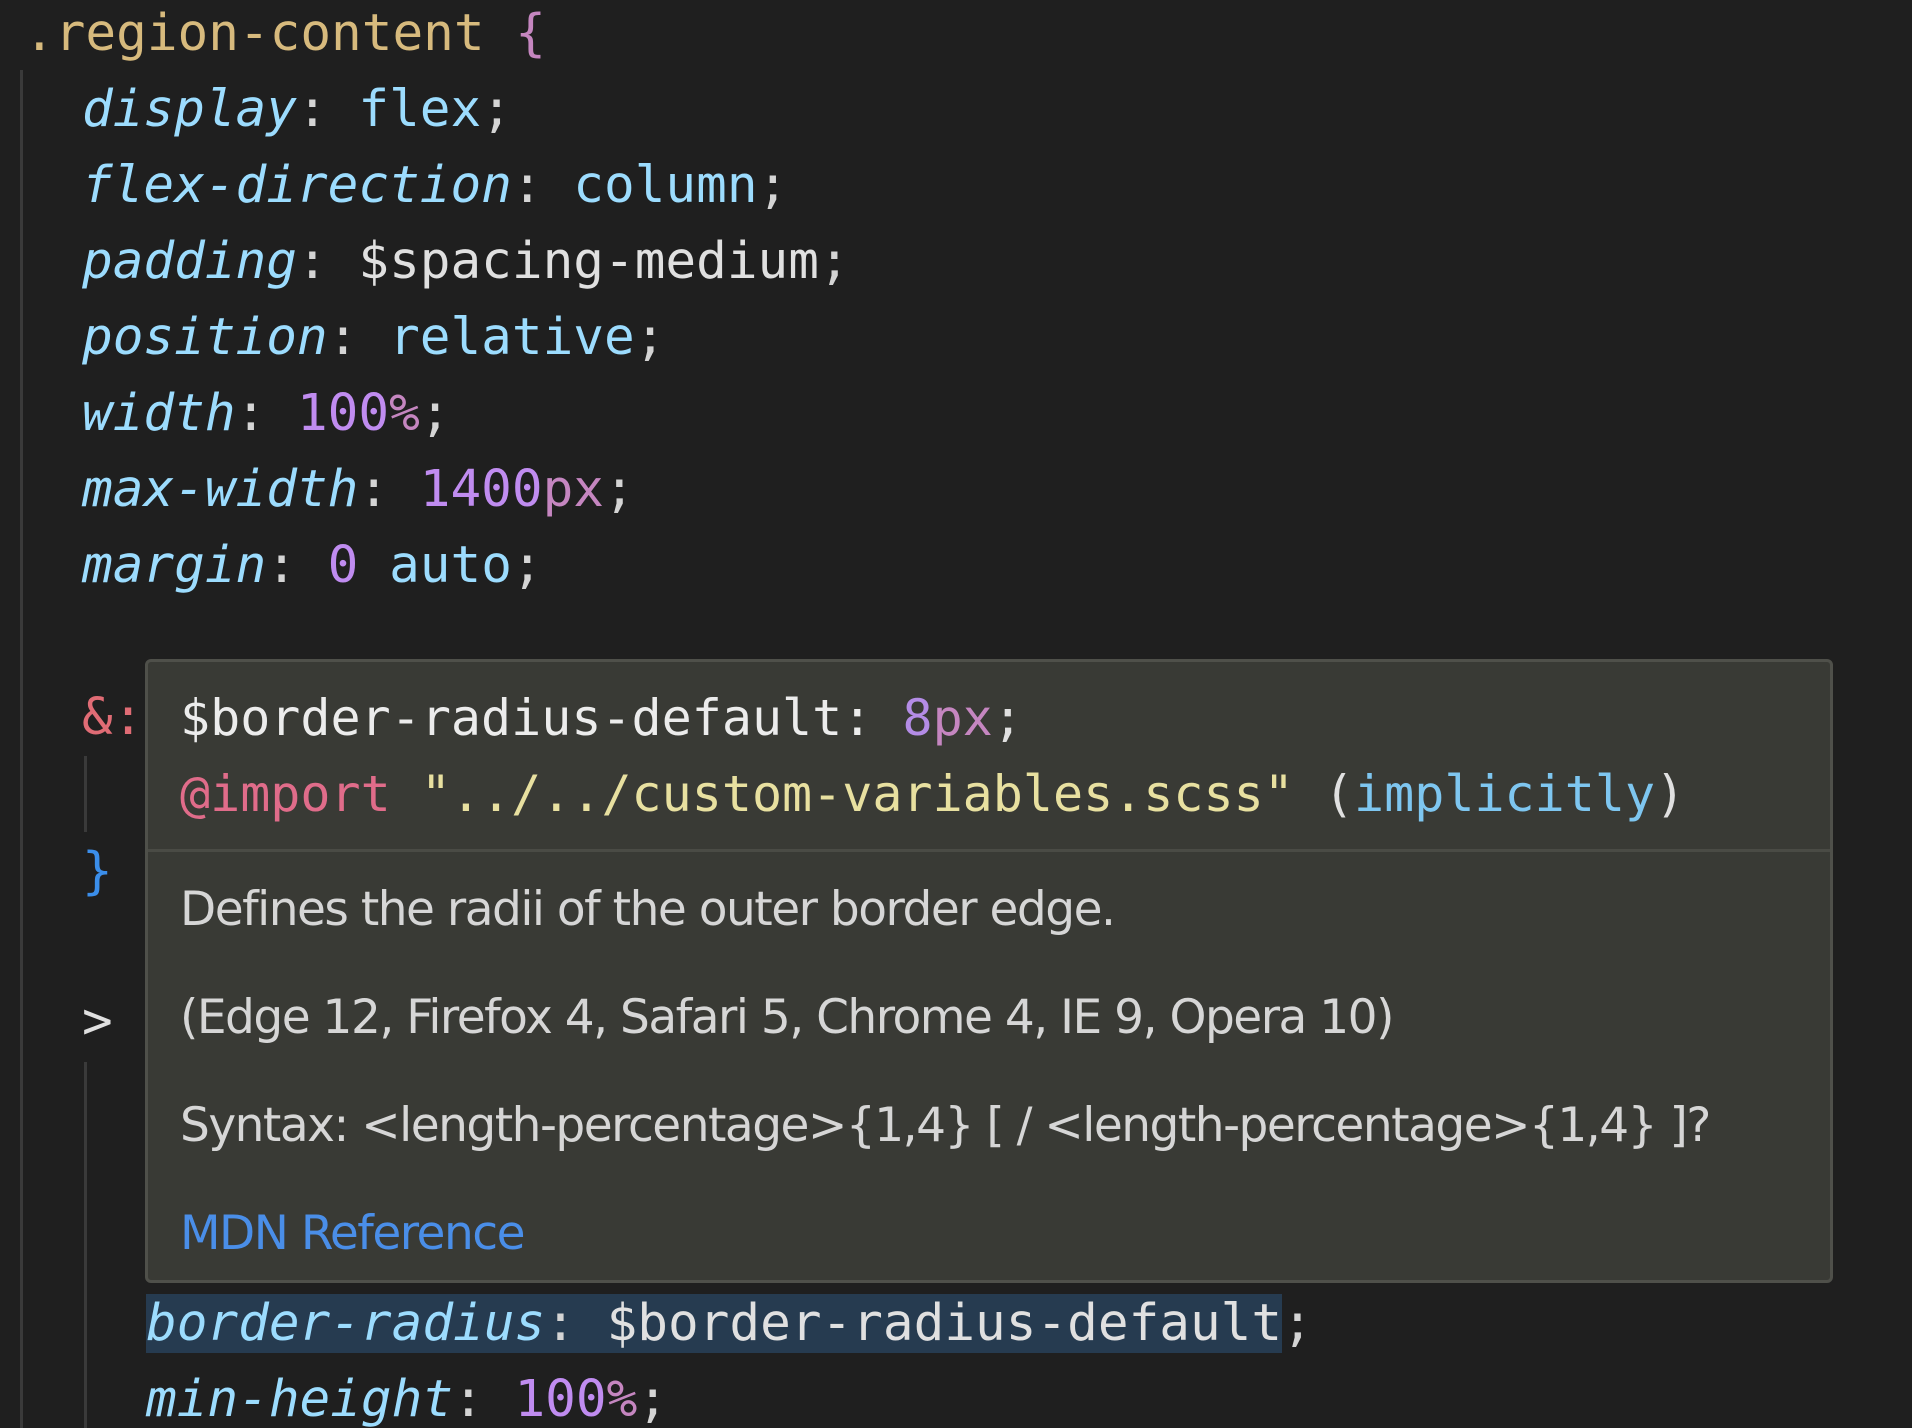 The height and width of the screenshot is (1428, 1912). I want to click on property-name: padding, so click(189, 261).